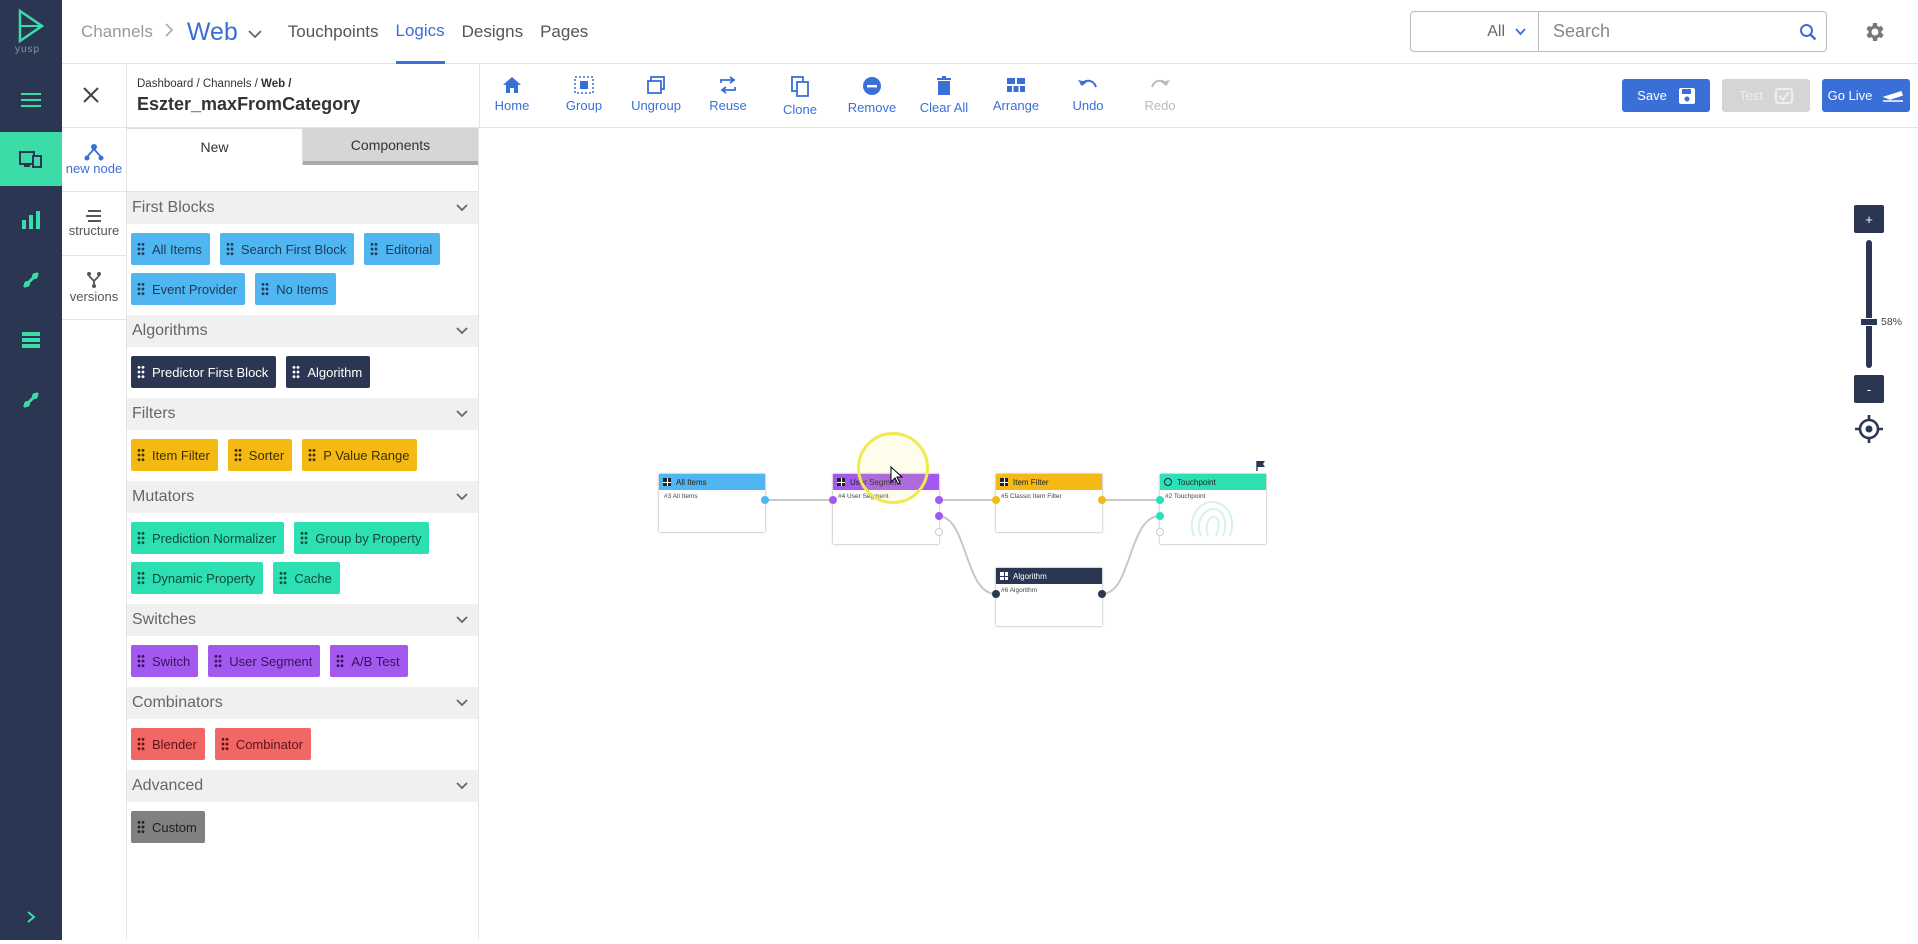 This screenshot has width=1918, height=944. Describe the element at coordinates (302, 786) in the screenshot. I see `section-header-advanced: Advanced` at that location.